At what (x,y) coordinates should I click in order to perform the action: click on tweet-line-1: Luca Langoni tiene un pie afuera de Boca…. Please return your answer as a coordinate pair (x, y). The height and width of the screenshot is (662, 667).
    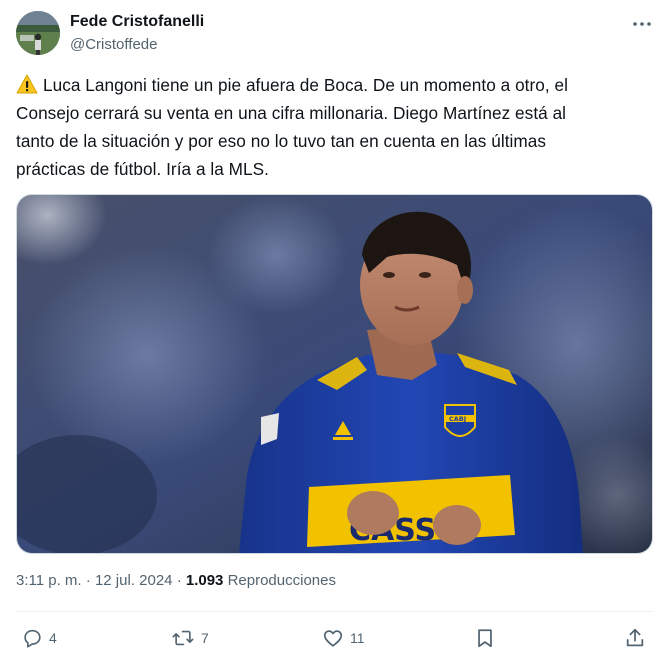
    Looking at the image, I should click on (306, 85).